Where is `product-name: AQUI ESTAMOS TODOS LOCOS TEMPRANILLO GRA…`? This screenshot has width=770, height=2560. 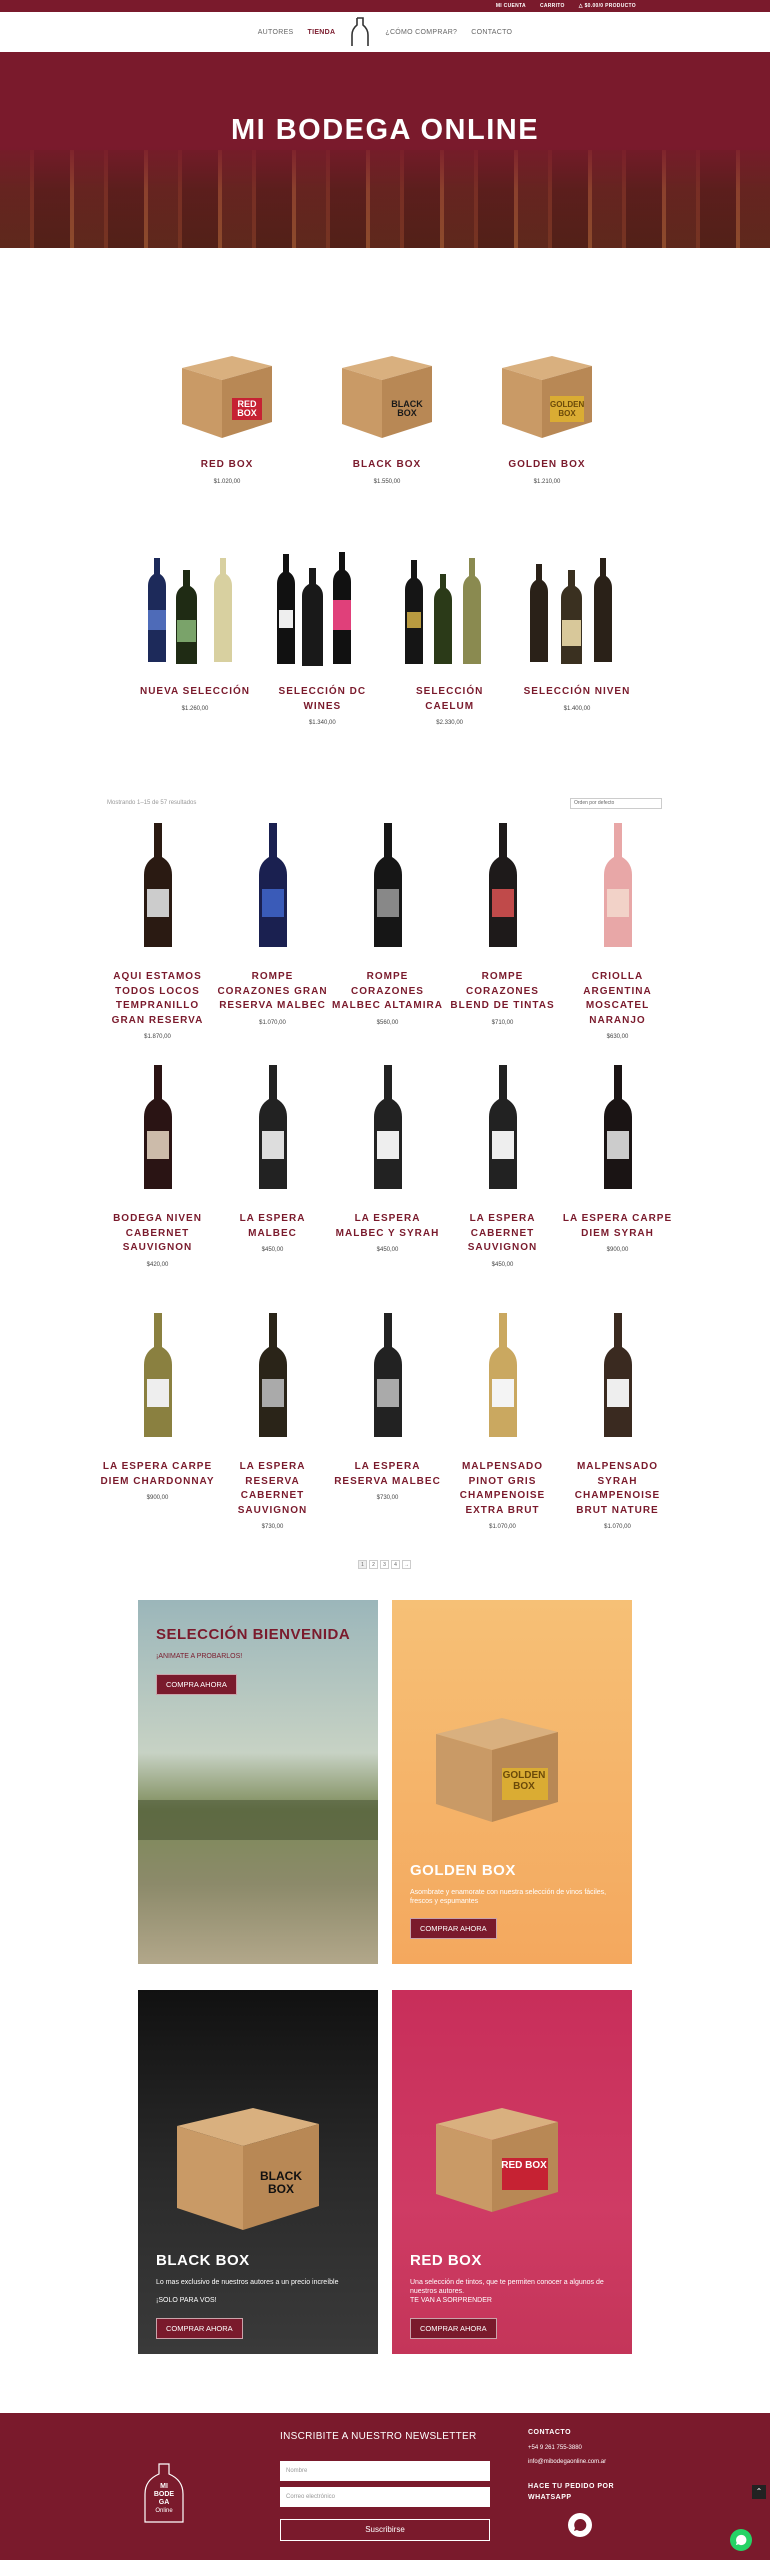 product-name: AQUI ESTAMOS TODOS LOCOS TEMPRANILLO GRA… is located at coordinates (157, 999).